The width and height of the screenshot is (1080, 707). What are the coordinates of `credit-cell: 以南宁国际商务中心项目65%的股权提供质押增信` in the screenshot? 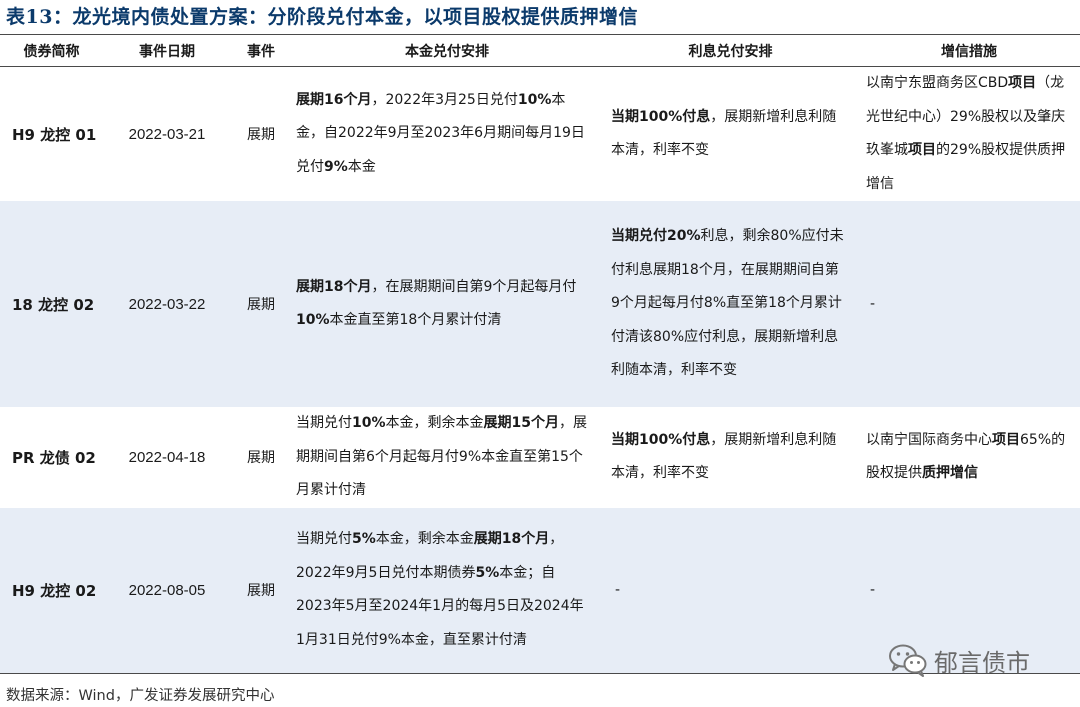 It's located at (969, 457).